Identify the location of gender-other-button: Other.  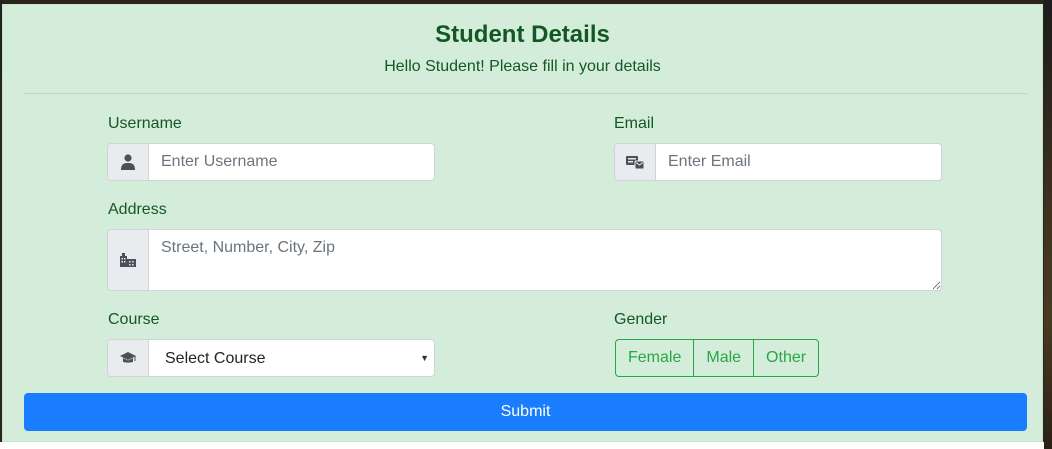
(786, 358).